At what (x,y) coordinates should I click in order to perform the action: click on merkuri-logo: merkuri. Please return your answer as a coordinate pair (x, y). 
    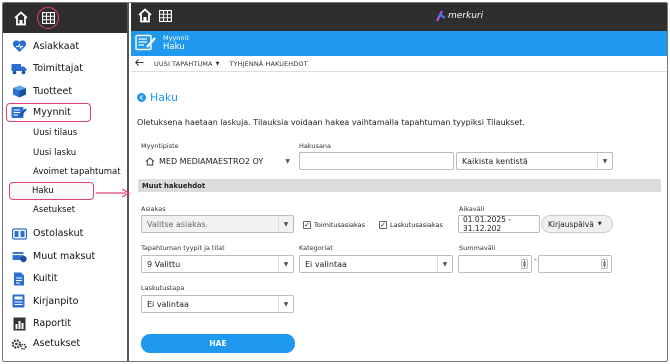
    Looking at the image, I should click on (459, 16).